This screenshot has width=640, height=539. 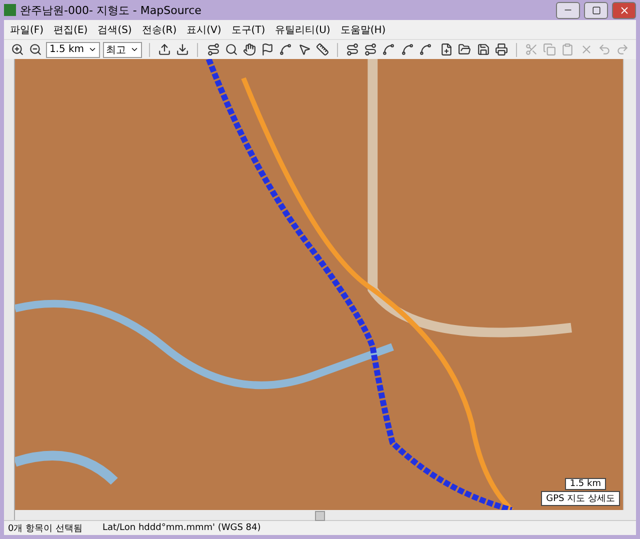 I want to click on map-scale: 1.5 km, so click(x=585, y=484).